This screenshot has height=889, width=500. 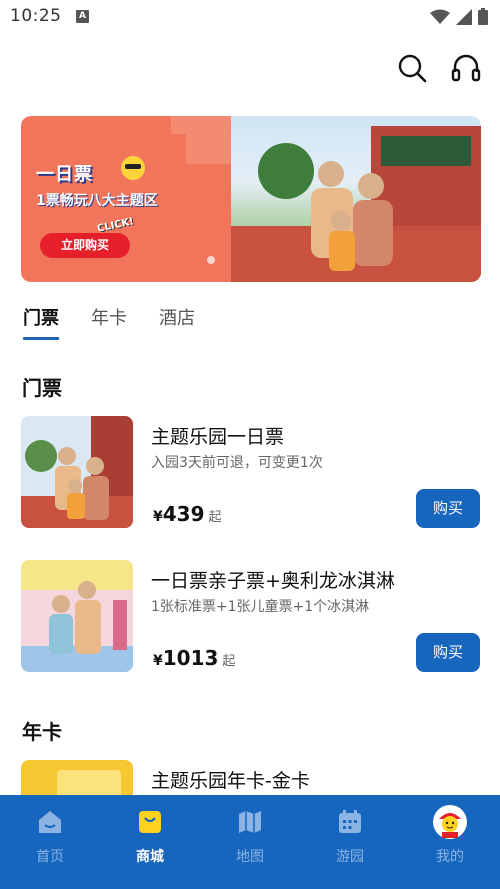 I want to click on status-indicators, so click(x=459, y=16).